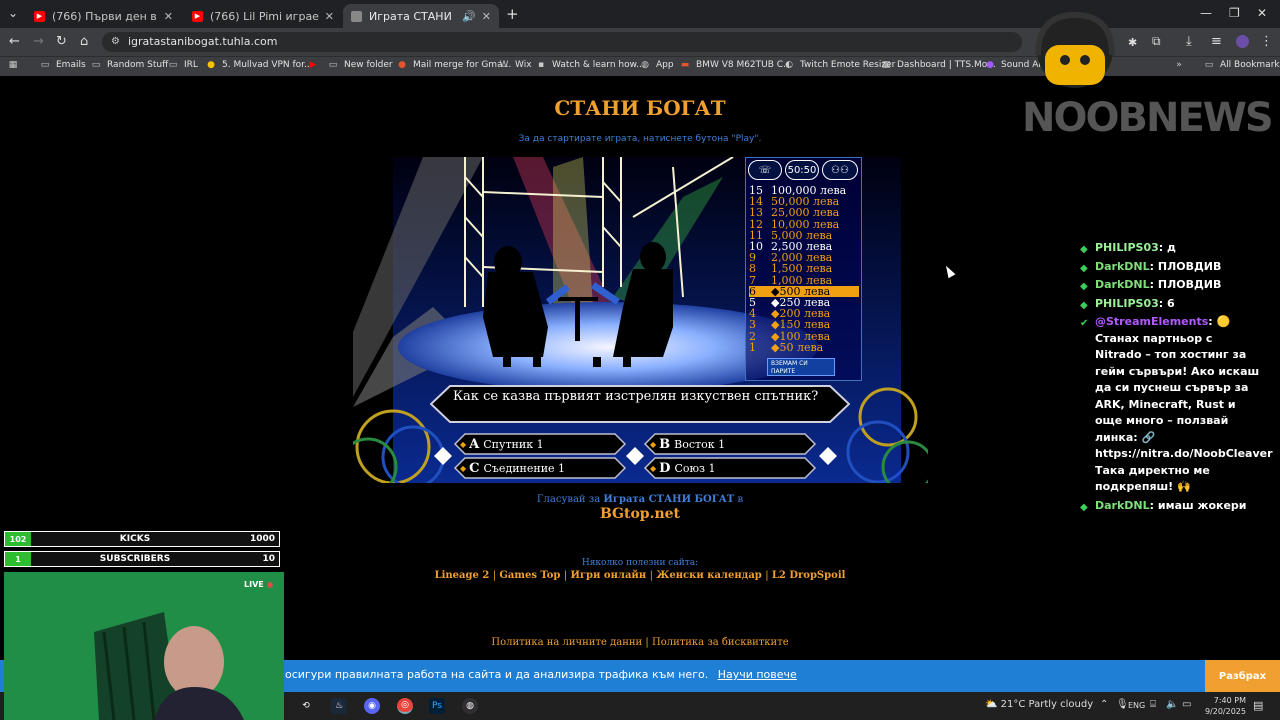  Describe the element at coordinates (61, 41) in the screenshot. I see `reload-icon: ↻` at that location.